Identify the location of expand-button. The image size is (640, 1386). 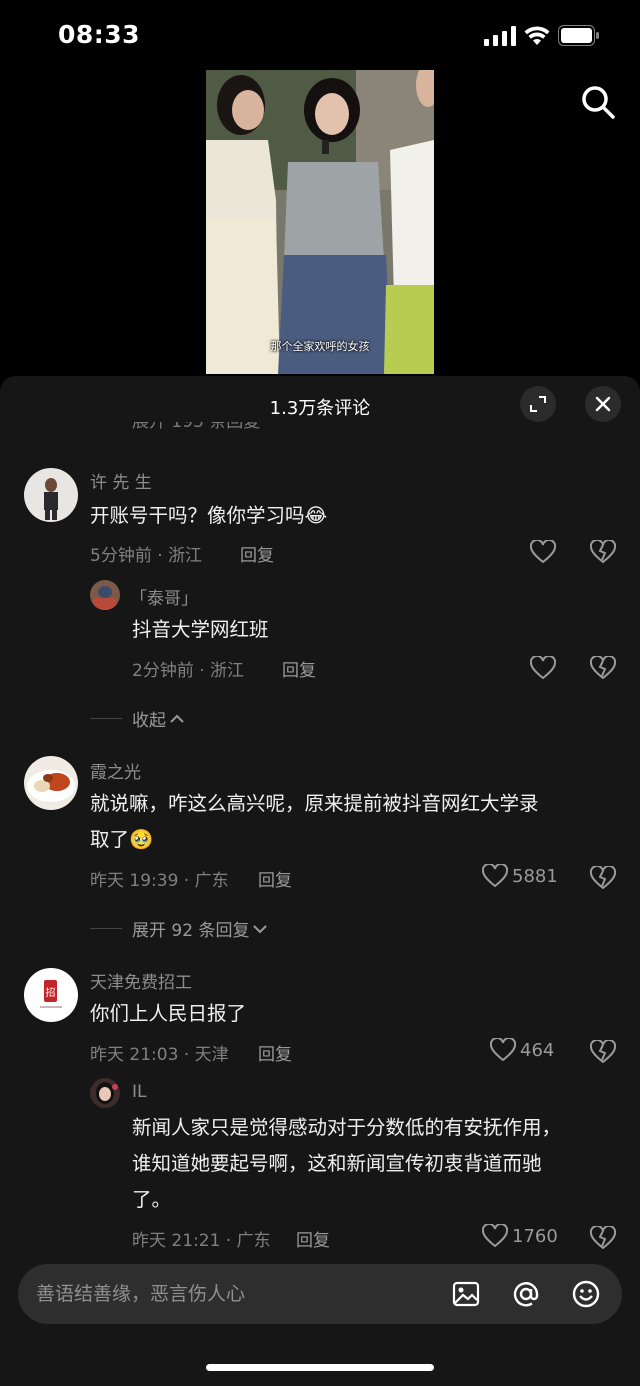
(538, 404).